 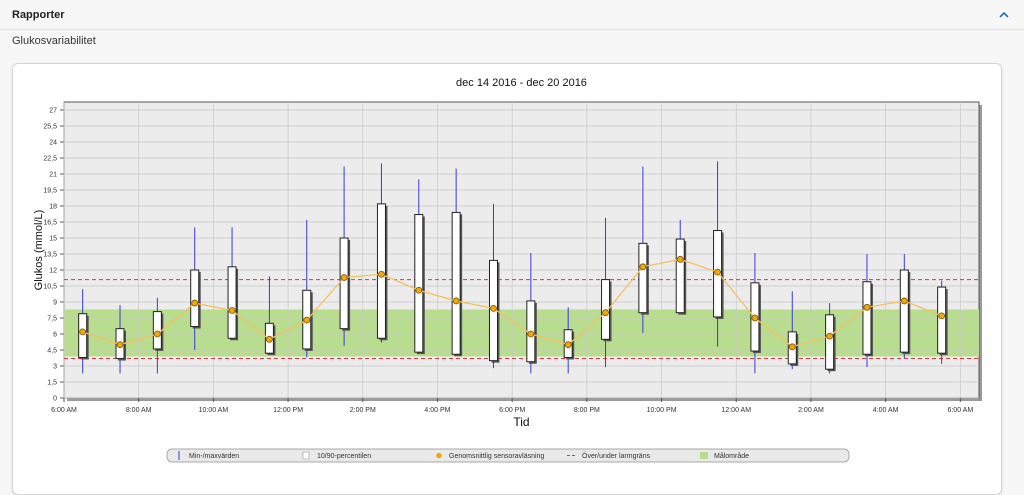 What do you see at coordinates (288, 410) in the screenshot?
I see `x-tick-label: 12:00 PM` at bounding box center [288, 410].